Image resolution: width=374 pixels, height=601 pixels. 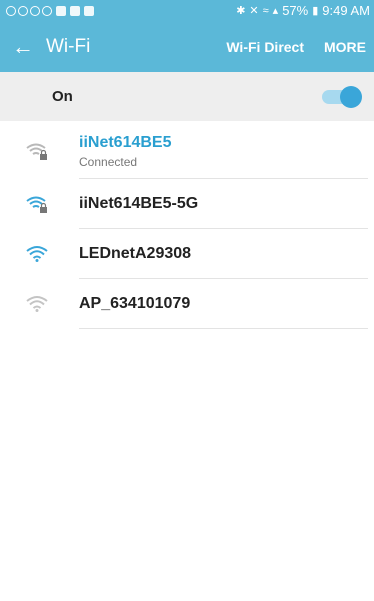 I want to click on network-name: AP_634101079, so click(x=135, y=303).